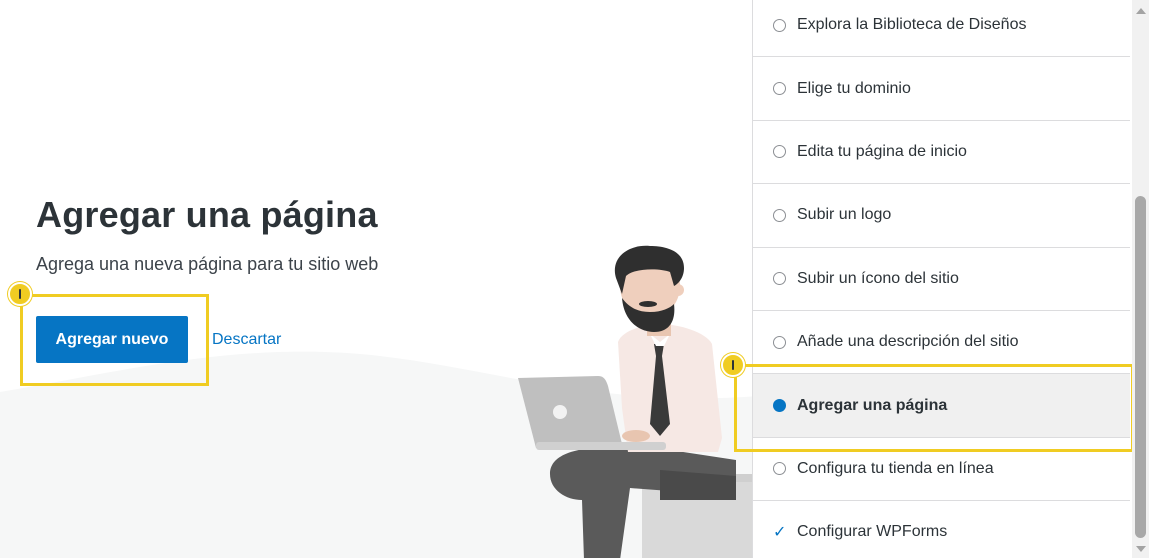  I want to click on checklist-task: Edita tu página de inicio, so click(941, 153).